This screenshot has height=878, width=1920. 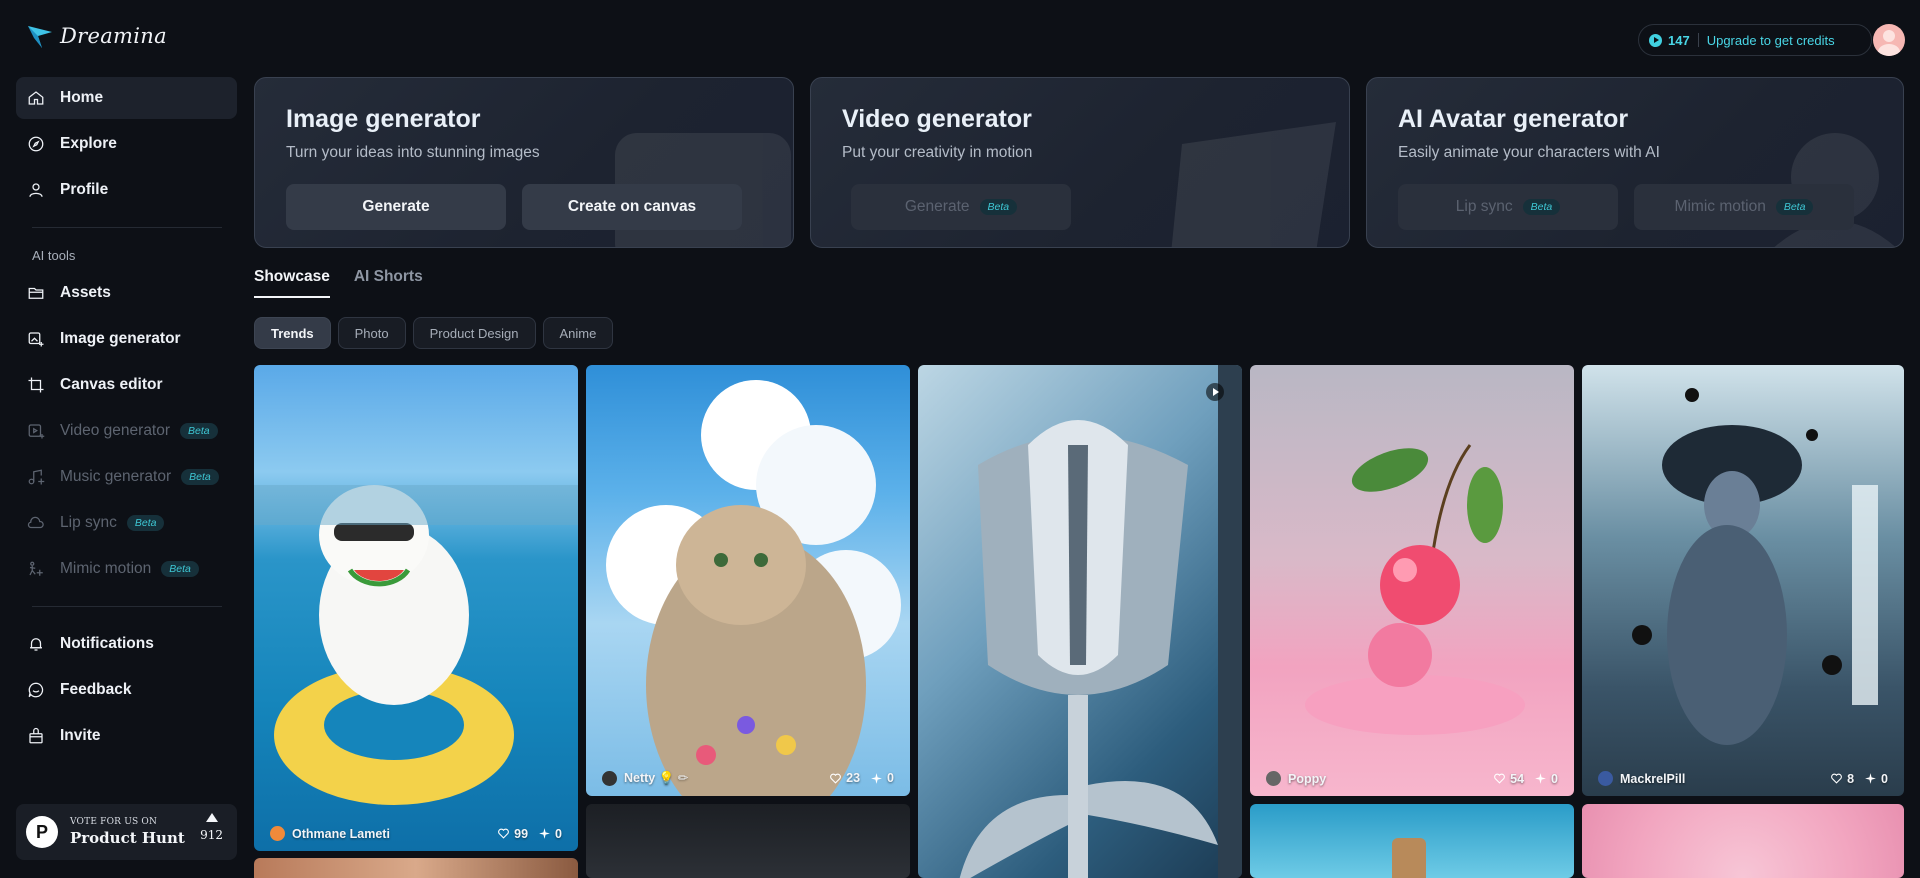 I want to click on cat-clouds-image, so click(x=753, y=588).